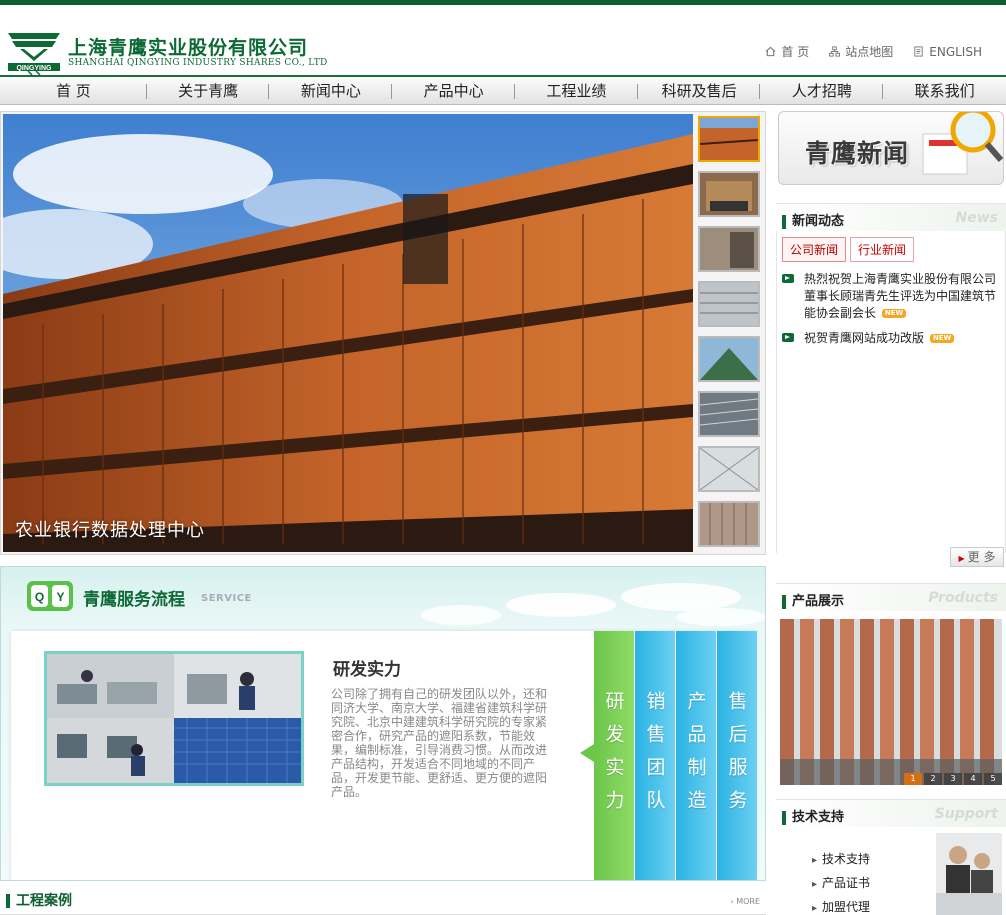 Image resolution: width=1006 pixels, height=915 pixels. What do you see at coordinates (453, 90) in the screenshot?
I see `nav-item-products: 产品中心` at bounding box center [453, 90].